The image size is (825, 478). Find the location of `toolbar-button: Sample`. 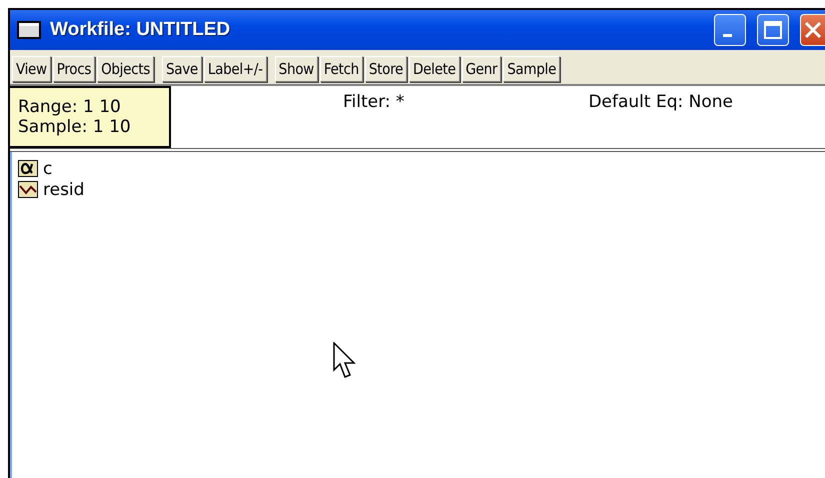

toolbar-button: Sample is located at coordinates (531, 69).